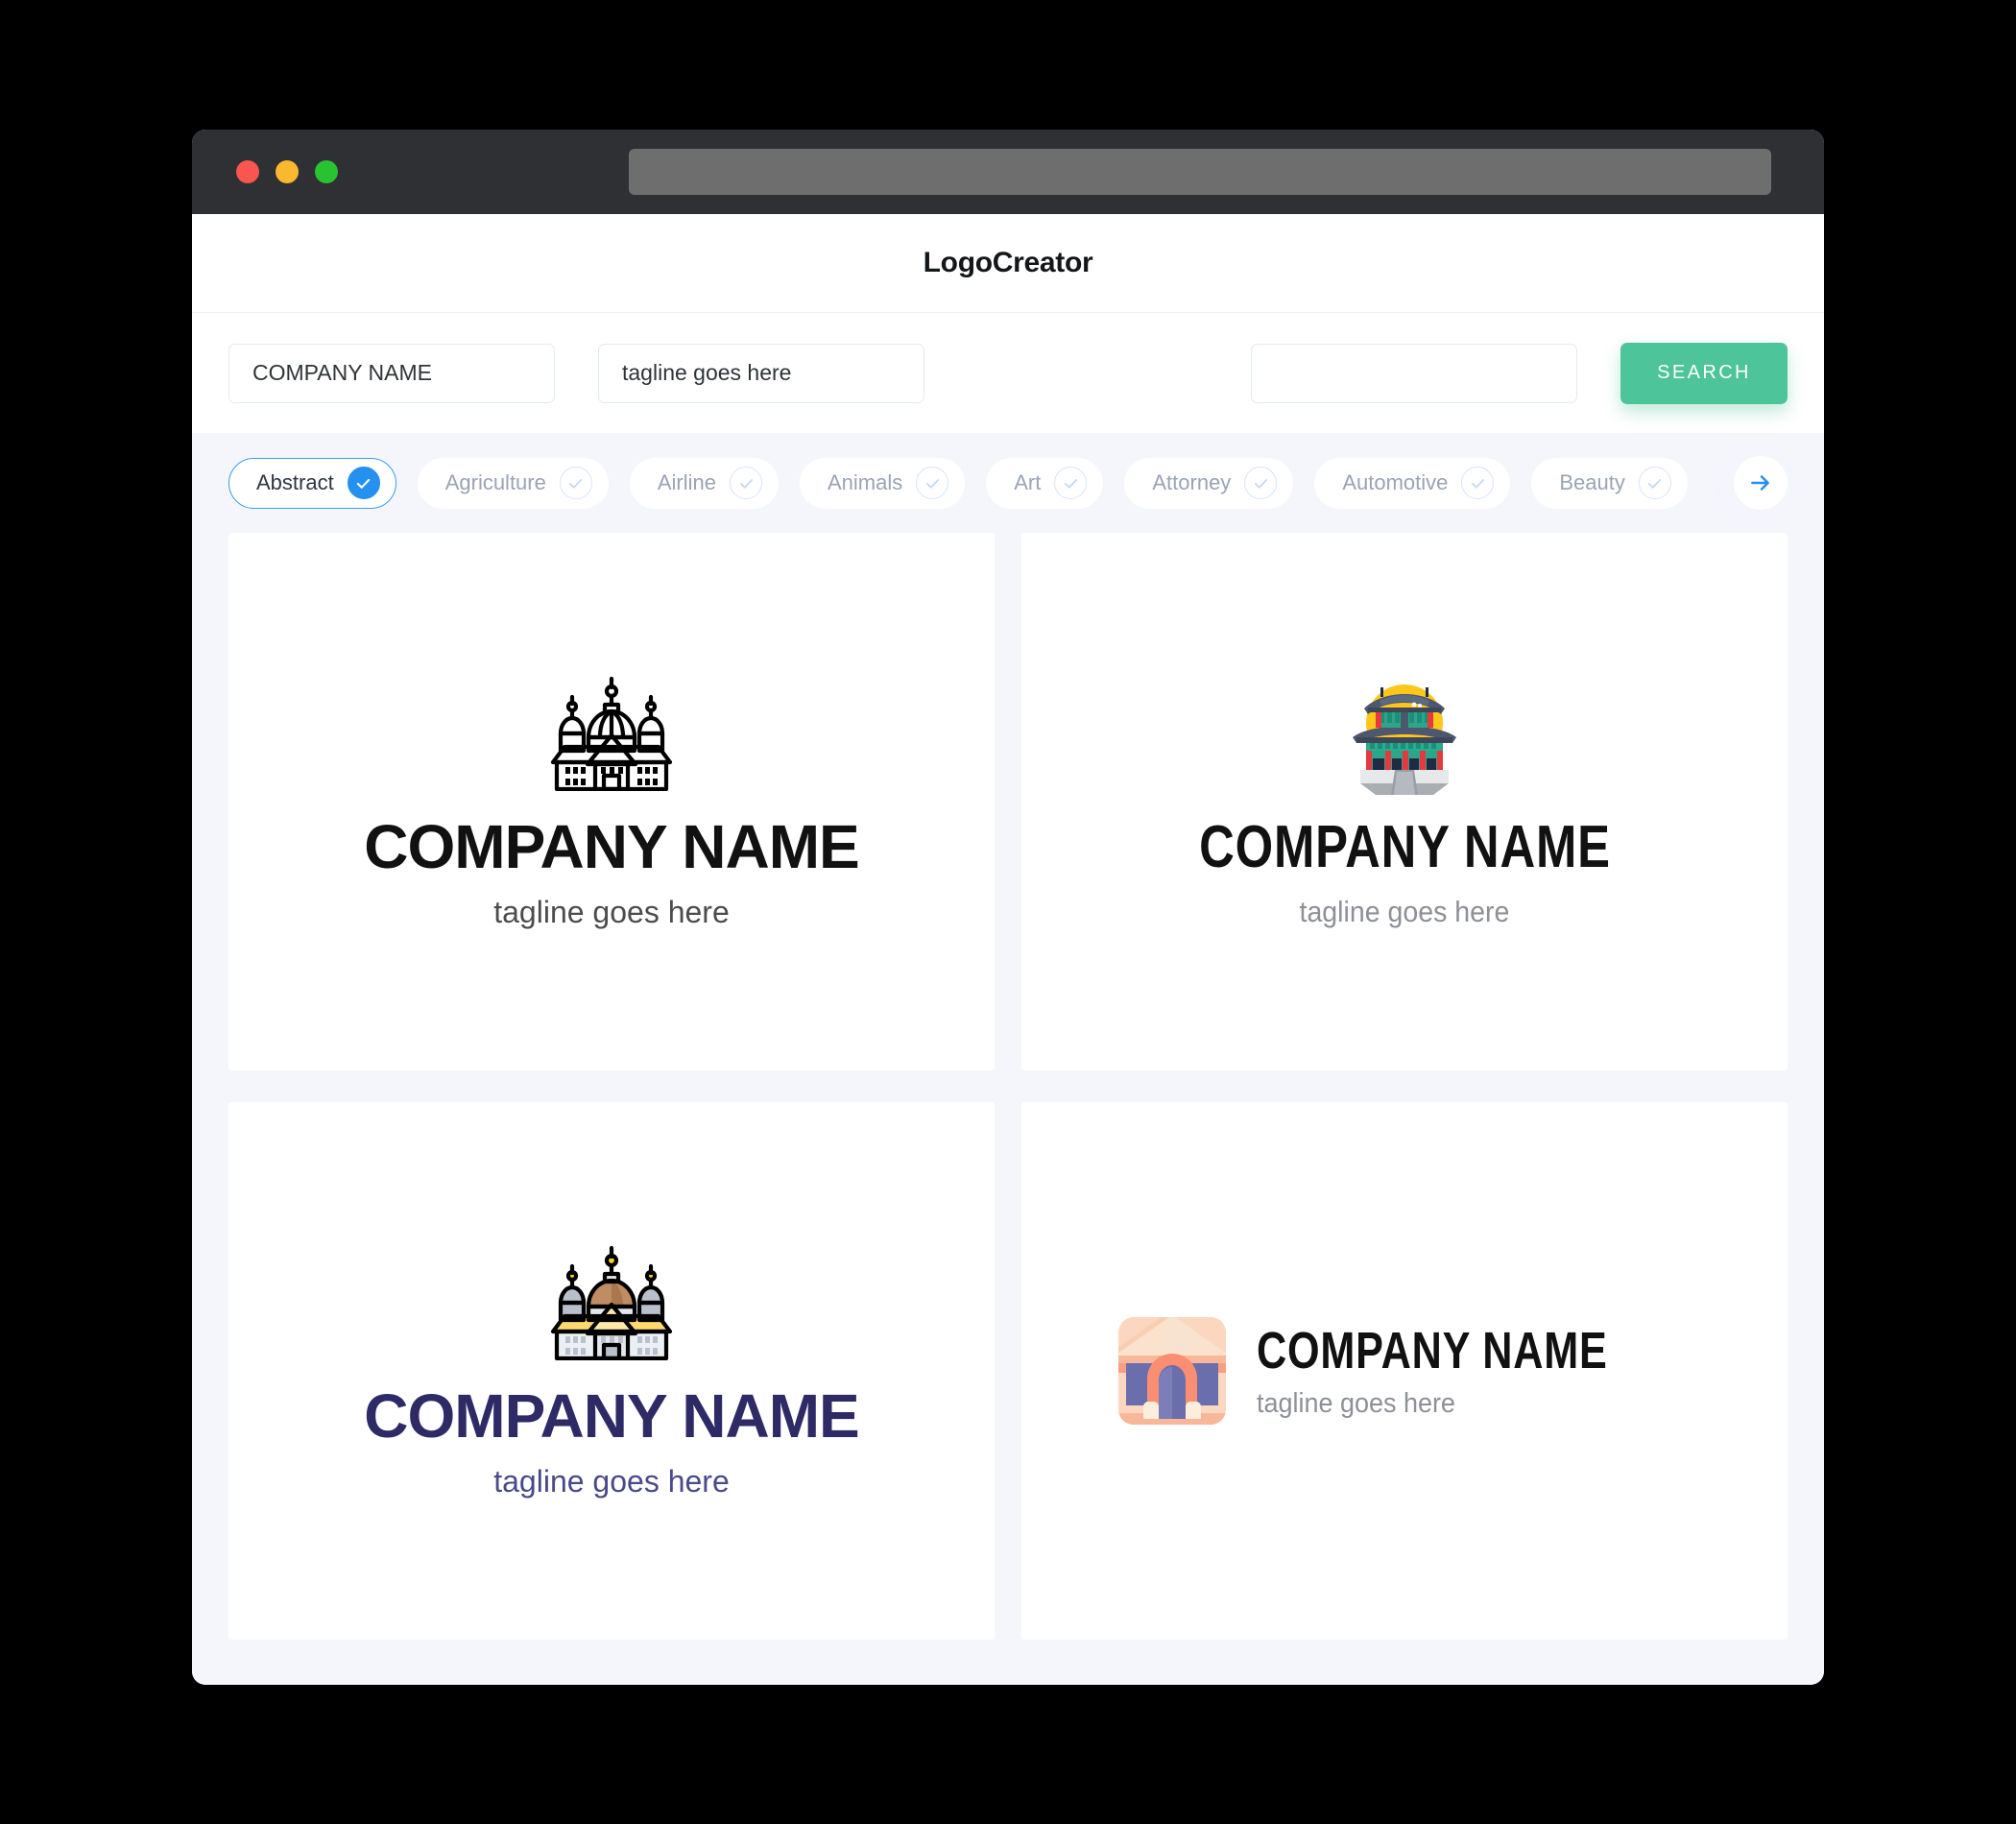 This screenshot has width=2016, height=1824. I want to click on category-chip-art: Art, so click(1045, 483).